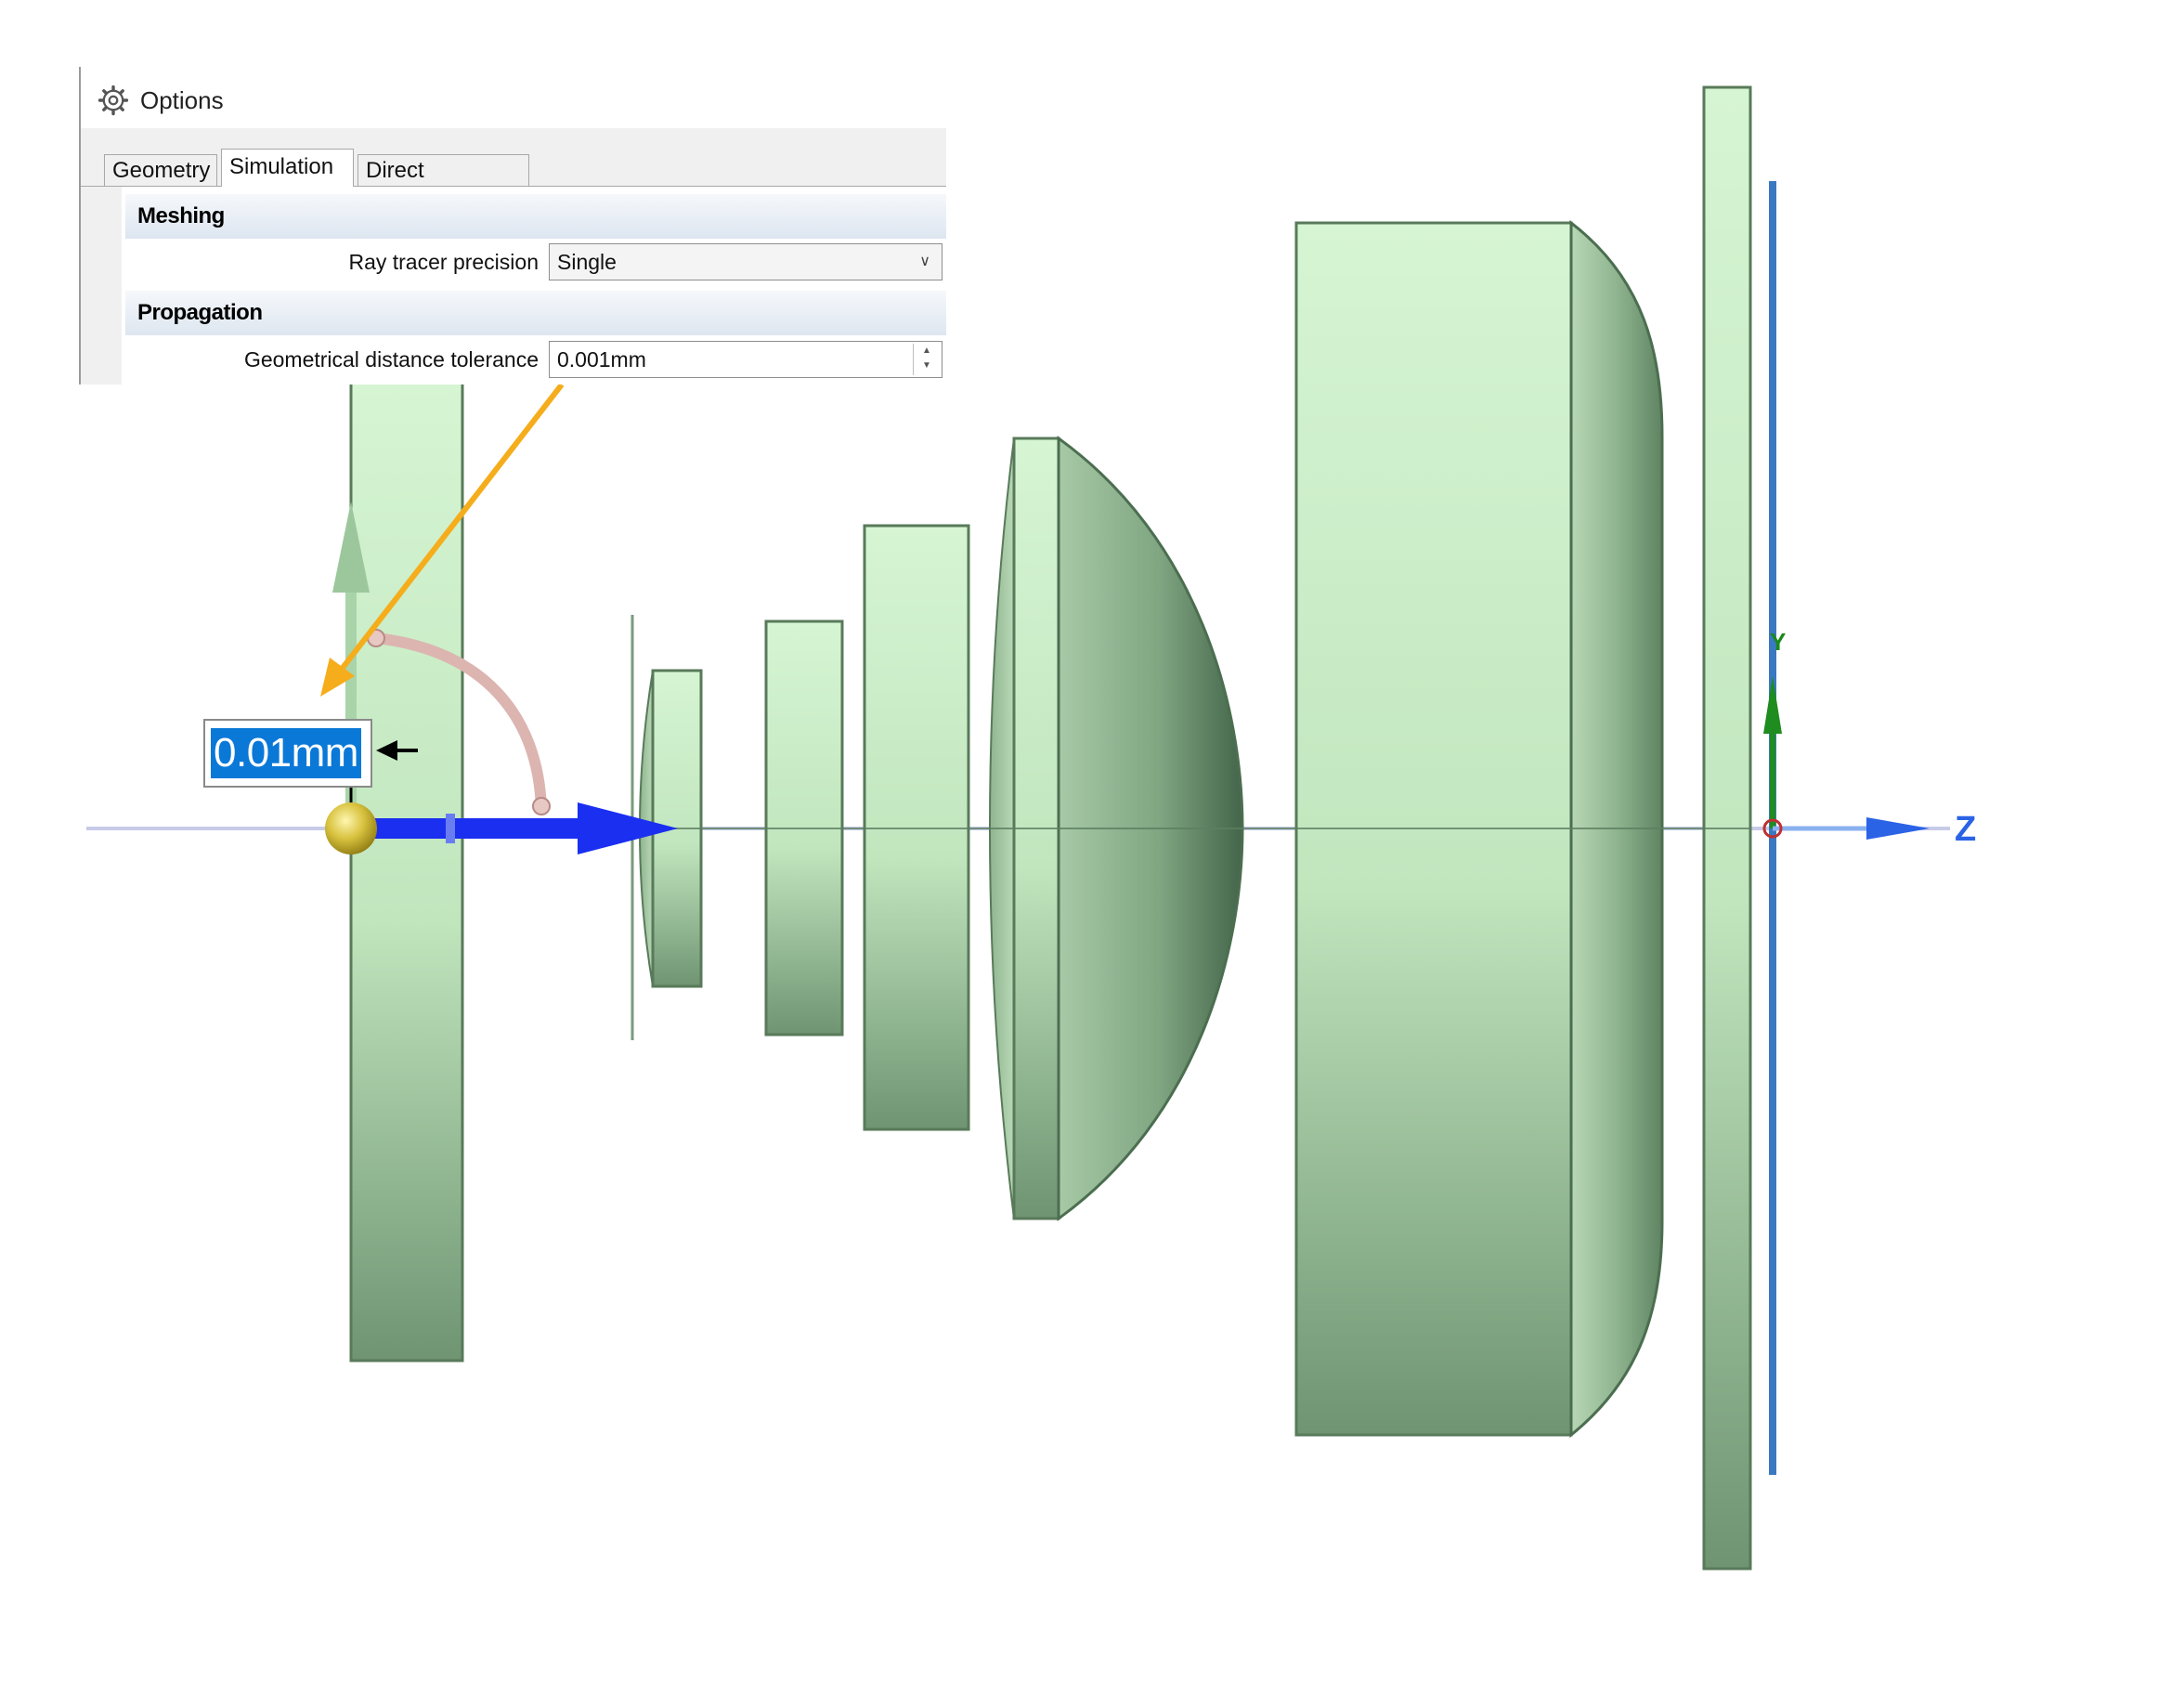 This screenshot has width=2184, height=1682. Describe the element at coordinates (1966, 829) in the screenshot. I see `z-axis-label: Z` at that location.